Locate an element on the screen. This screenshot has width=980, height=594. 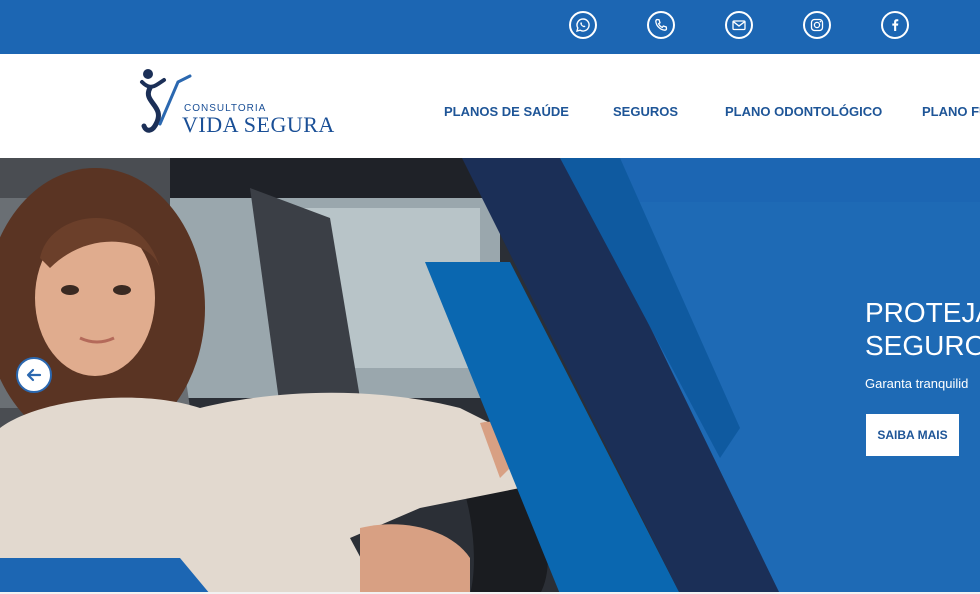
slider-prev-button is located at coordinates (34, 375).